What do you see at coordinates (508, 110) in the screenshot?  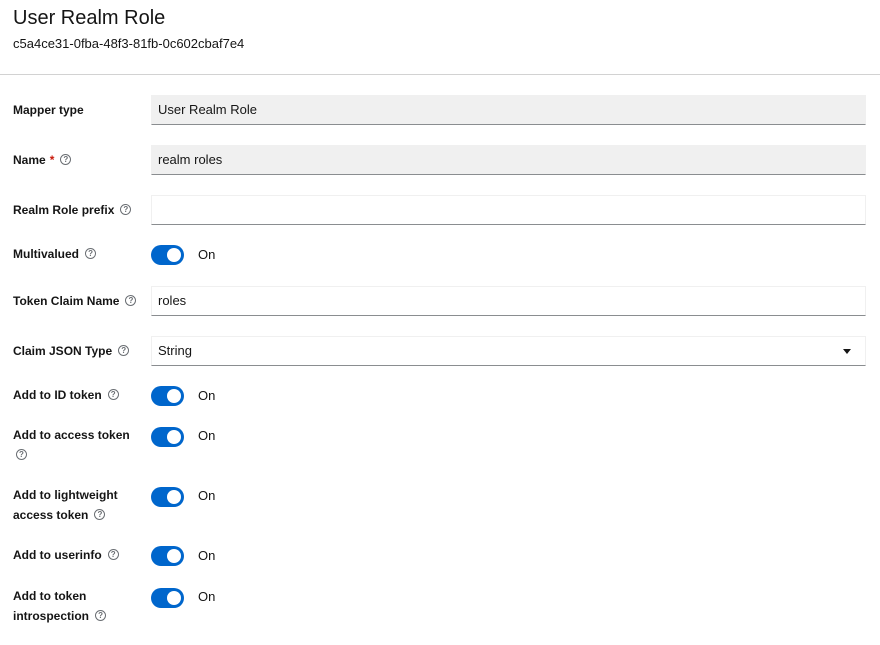 I see `mapper-type-field: User Realm Role` at bounding box center [508, 110].